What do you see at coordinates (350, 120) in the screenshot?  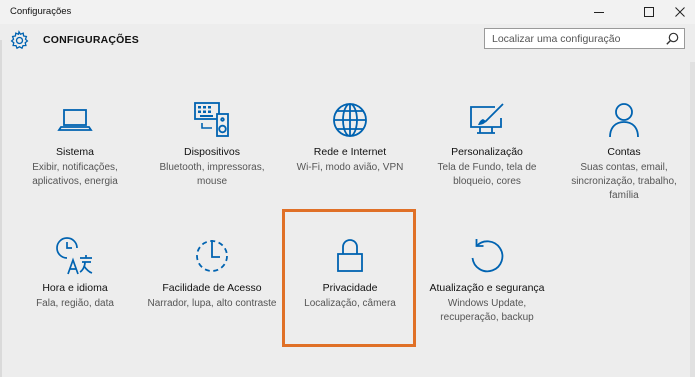 I see `globe-icon` at bounding box center [350, 120].